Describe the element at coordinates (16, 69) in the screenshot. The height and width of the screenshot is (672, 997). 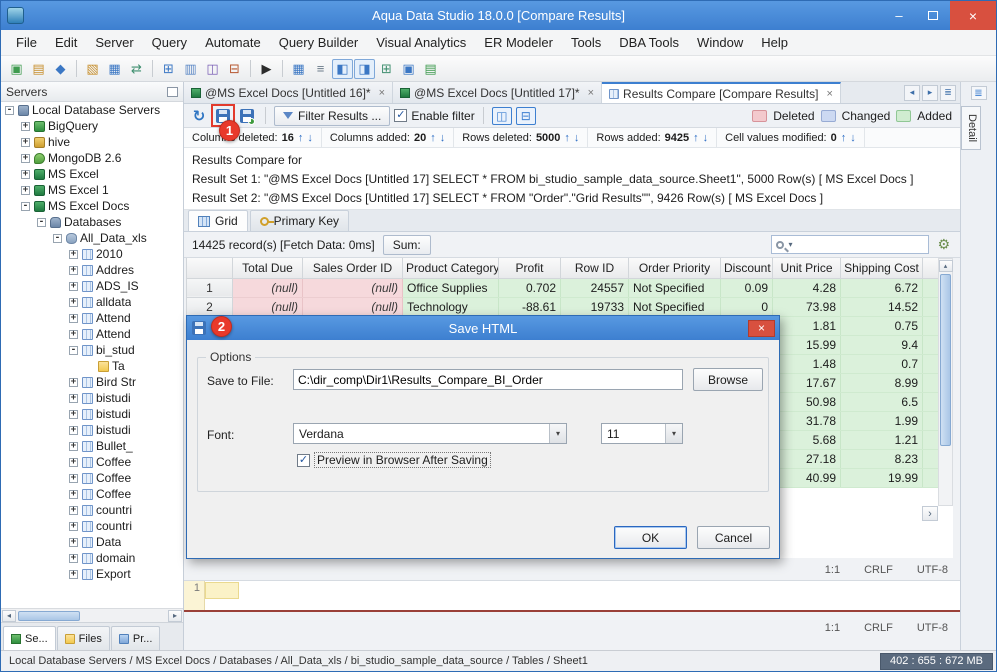
I see `register-server-icon: ▣` at that location.